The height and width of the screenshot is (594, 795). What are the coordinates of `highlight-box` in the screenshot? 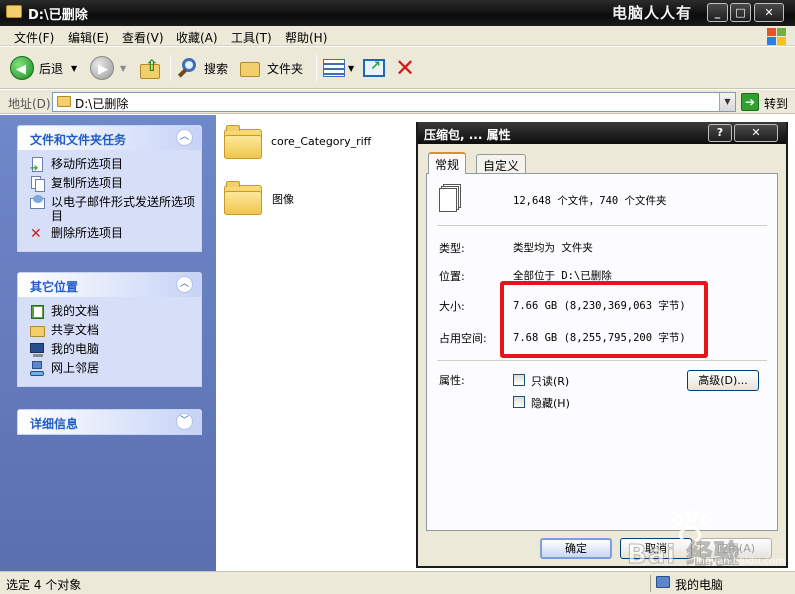 It's located at (604, 319).